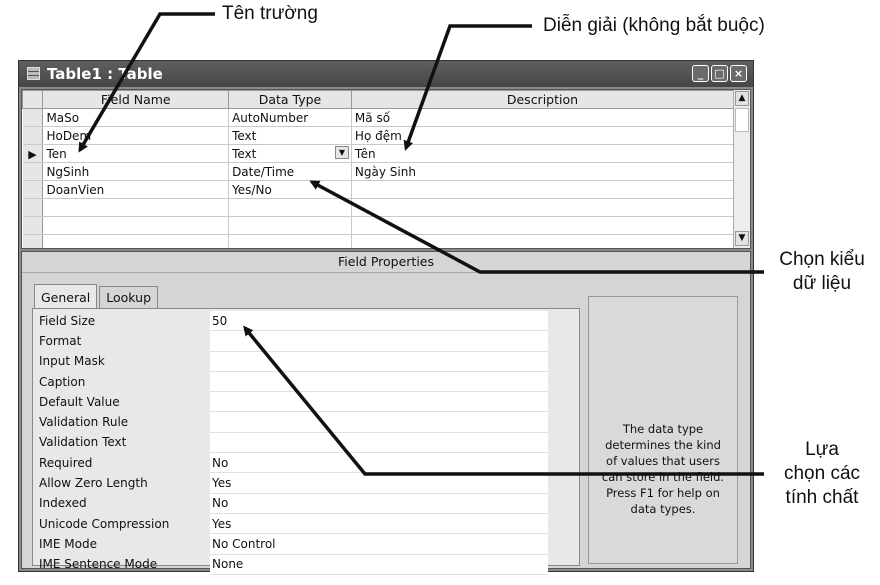 This screenshot has height=585, width=880. I want to click on field-name-cell: DoanVien, so click(136, 189).